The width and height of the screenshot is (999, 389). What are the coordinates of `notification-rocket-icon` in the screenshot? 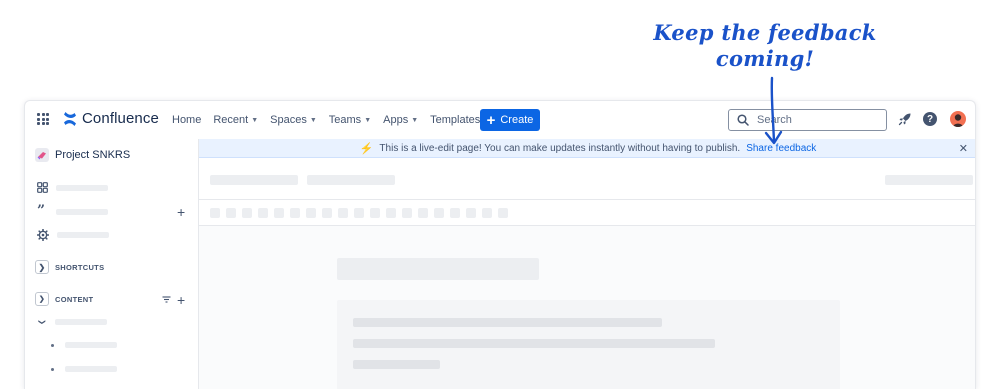 It's located at (905, 119).